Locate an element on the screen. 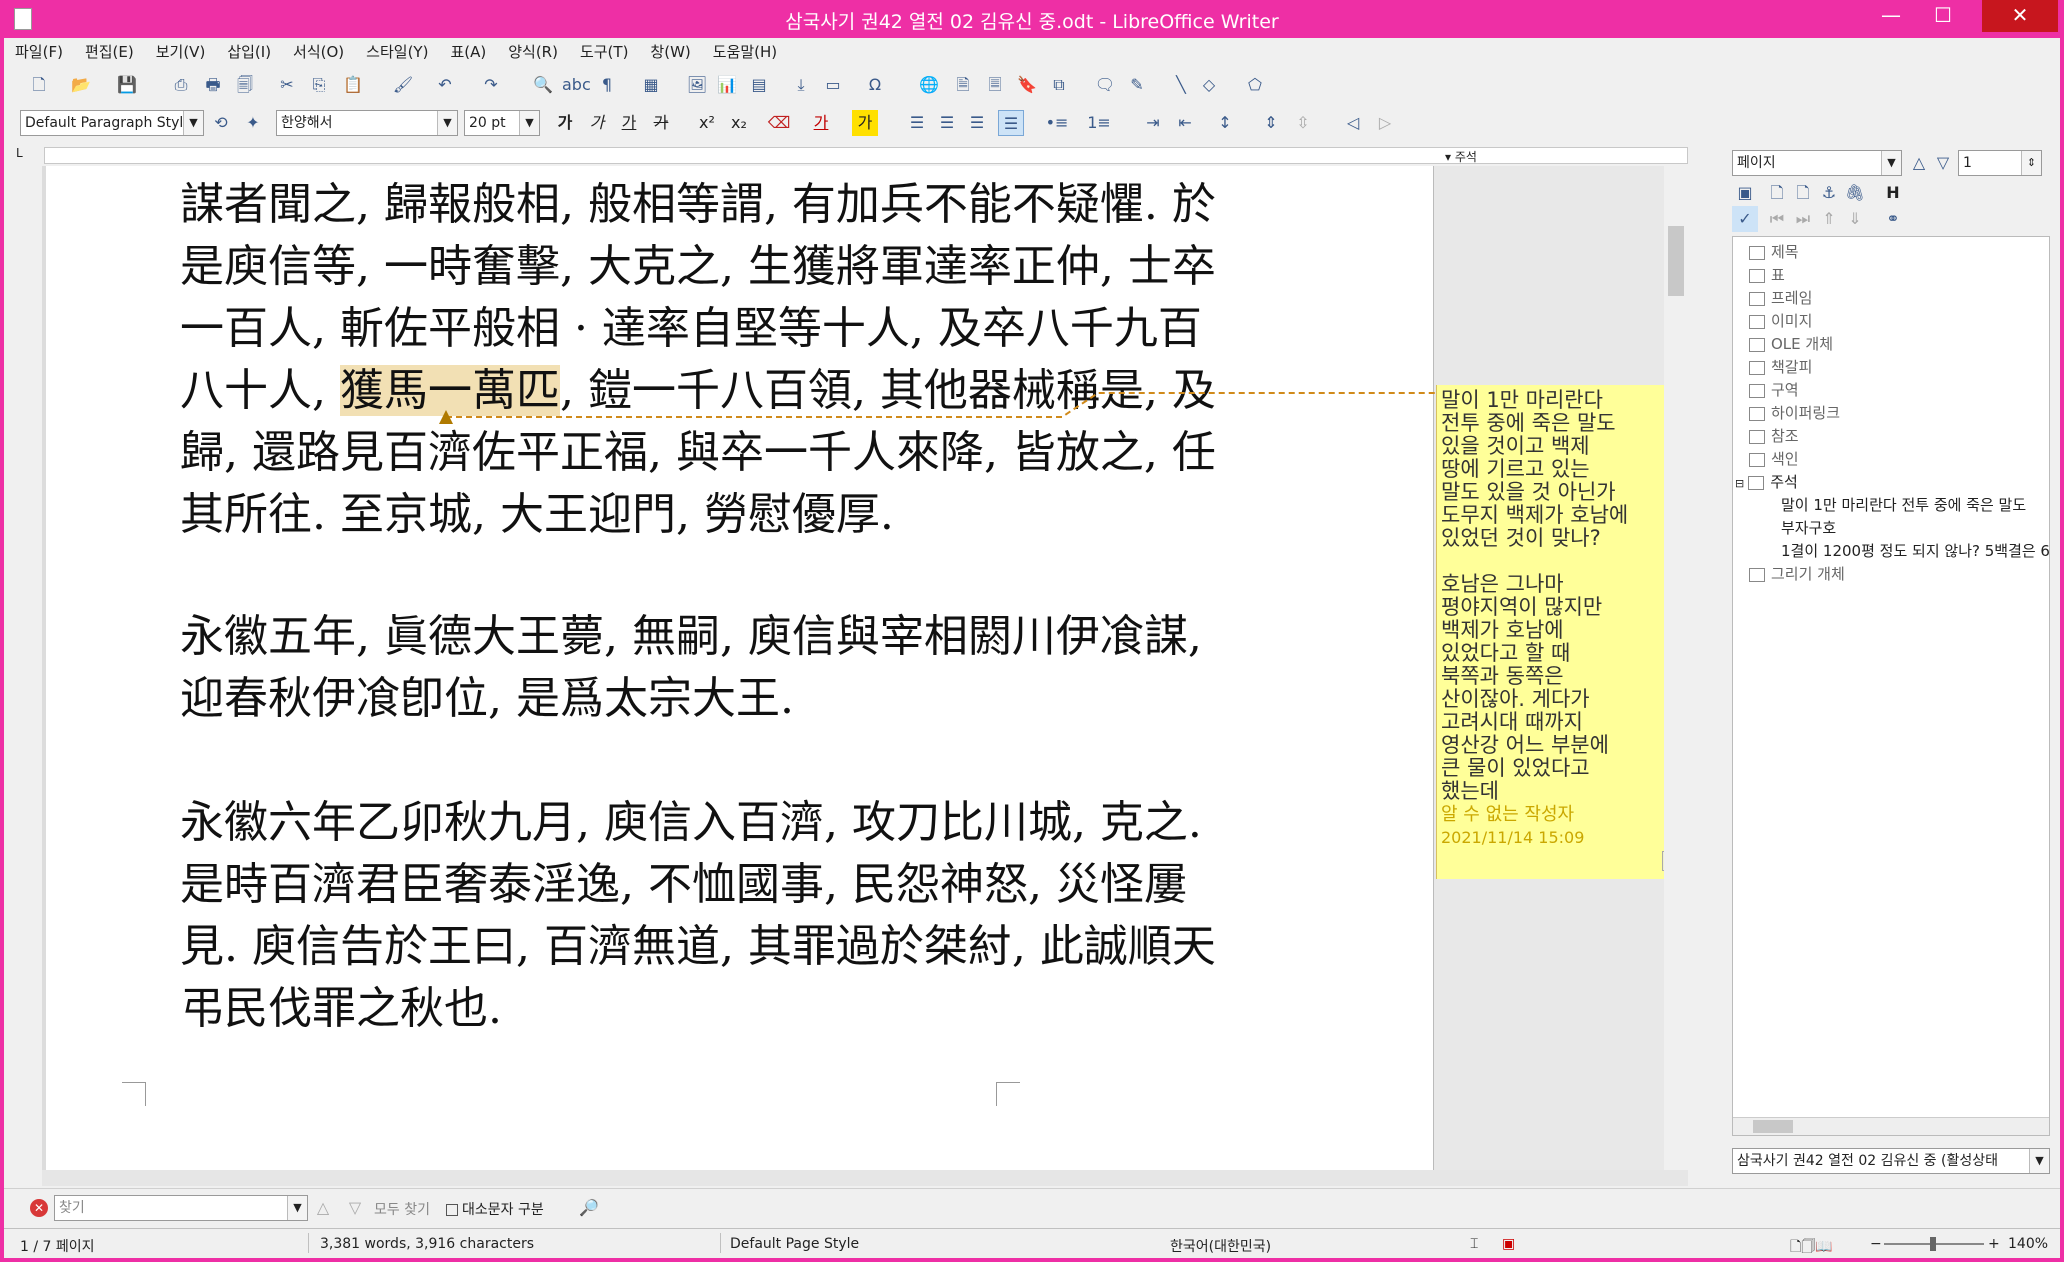 The image size is (2064, 1262). chevron-down-icon: ▽ is located at coordinates (1943, 163).